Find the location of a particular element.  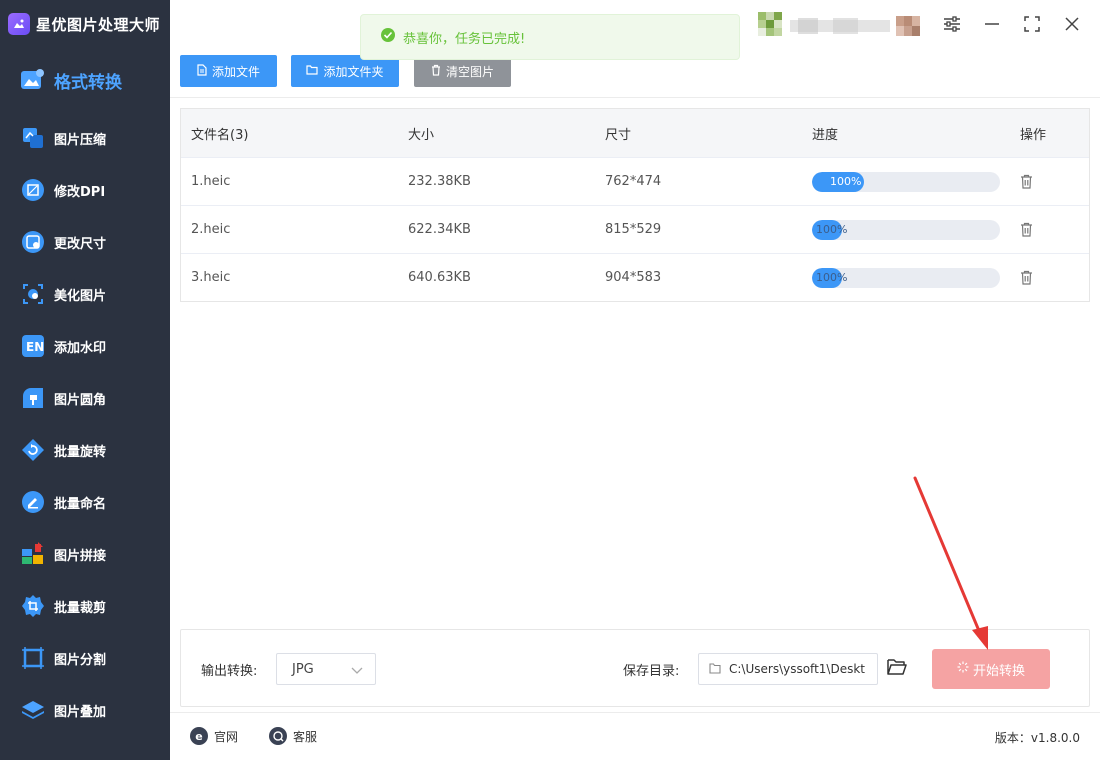

file-name: 1.heic is located at coordinates (211, 181).